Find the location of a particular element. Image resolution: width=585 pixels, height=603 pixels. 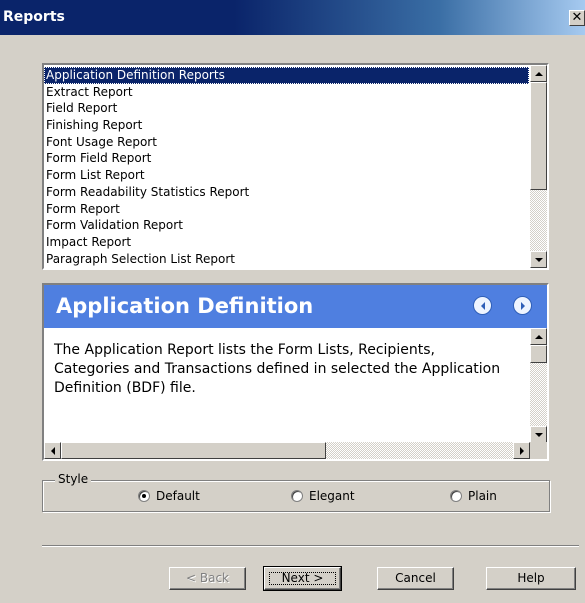

scroll-left-button is located at coordinates (52, 450).